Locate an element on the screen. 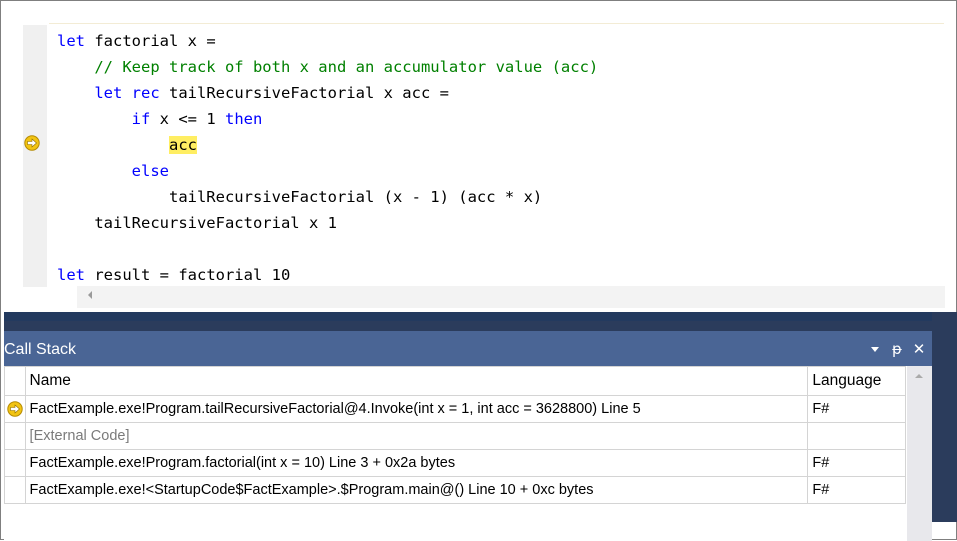  close-icon: ✕ is located at coordinates (919, 349).